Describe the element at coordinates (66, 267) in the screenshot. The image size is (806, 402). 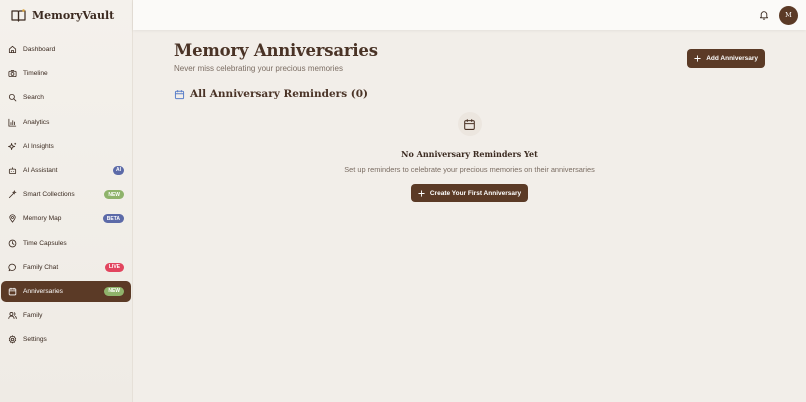
I see `sidebar-item-family-chat: Family Chat LIVE` at that location.